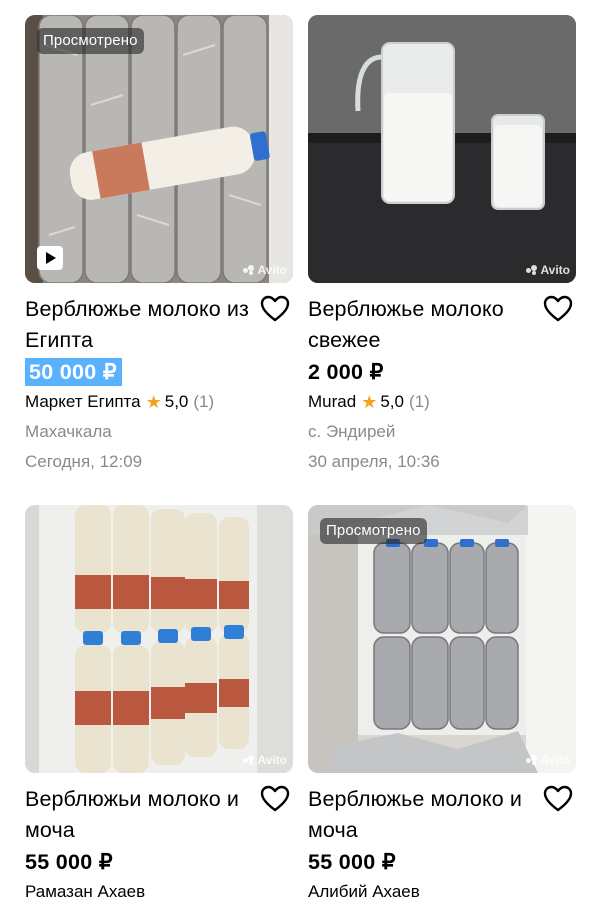  I want to click on listing-date: Сегодня, 12:09, so click(84, 461).